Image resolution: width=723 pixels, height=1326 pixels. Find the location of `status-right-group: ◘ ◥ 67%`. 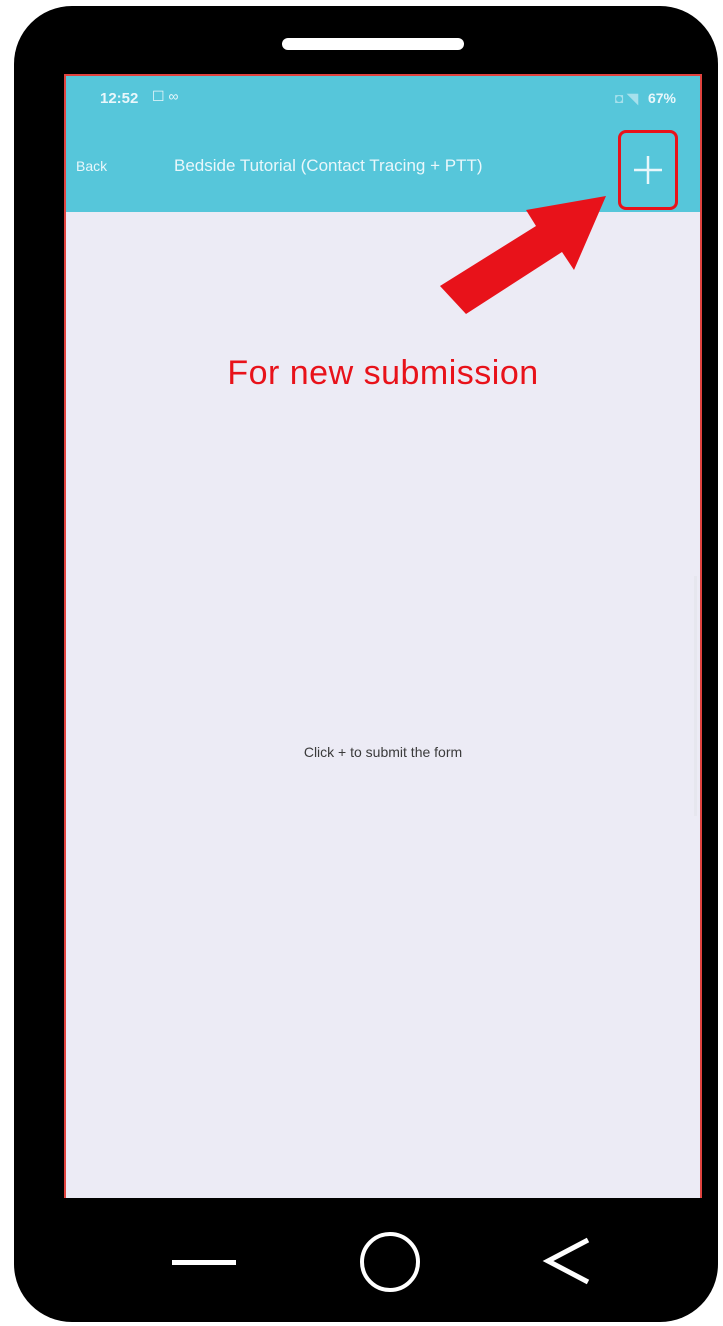

status-right-group: ◘ ◥ 67% is located at coordinates (645, 98).